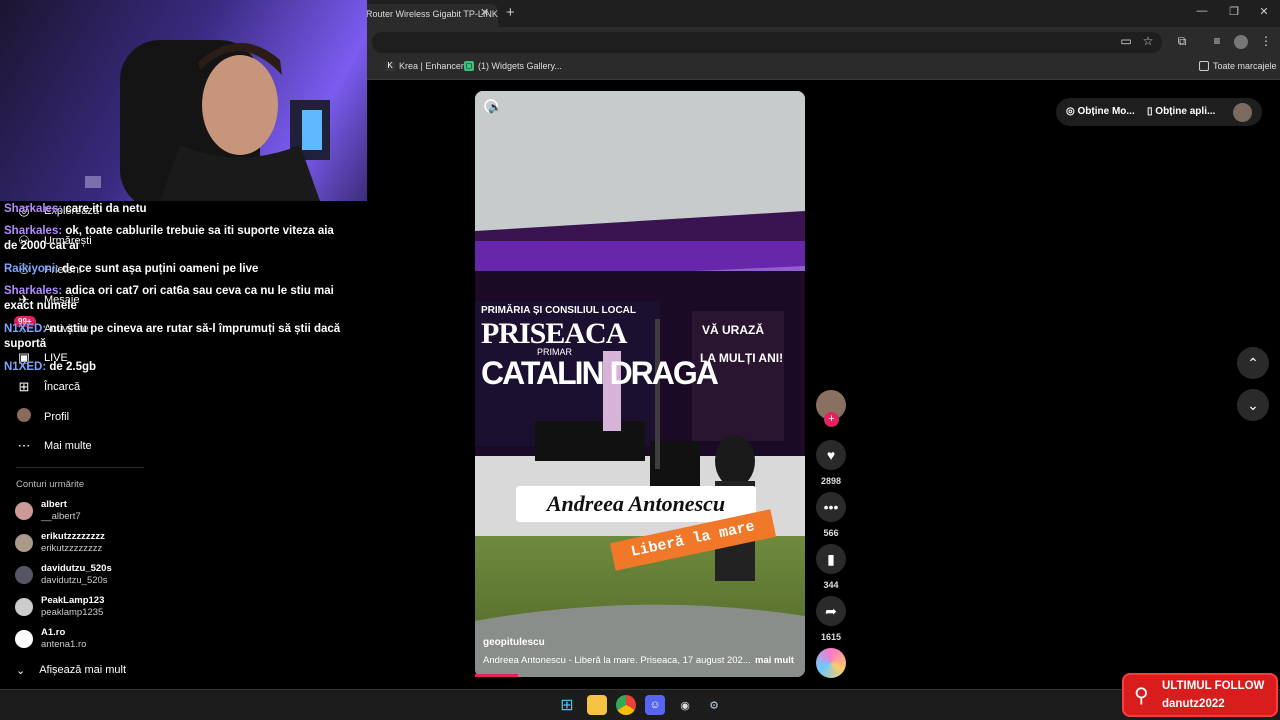 This screenshot has width=1280, height=720. I want to click on alert-title: ULTIMUL FOLLOW, so click(1213, 686).